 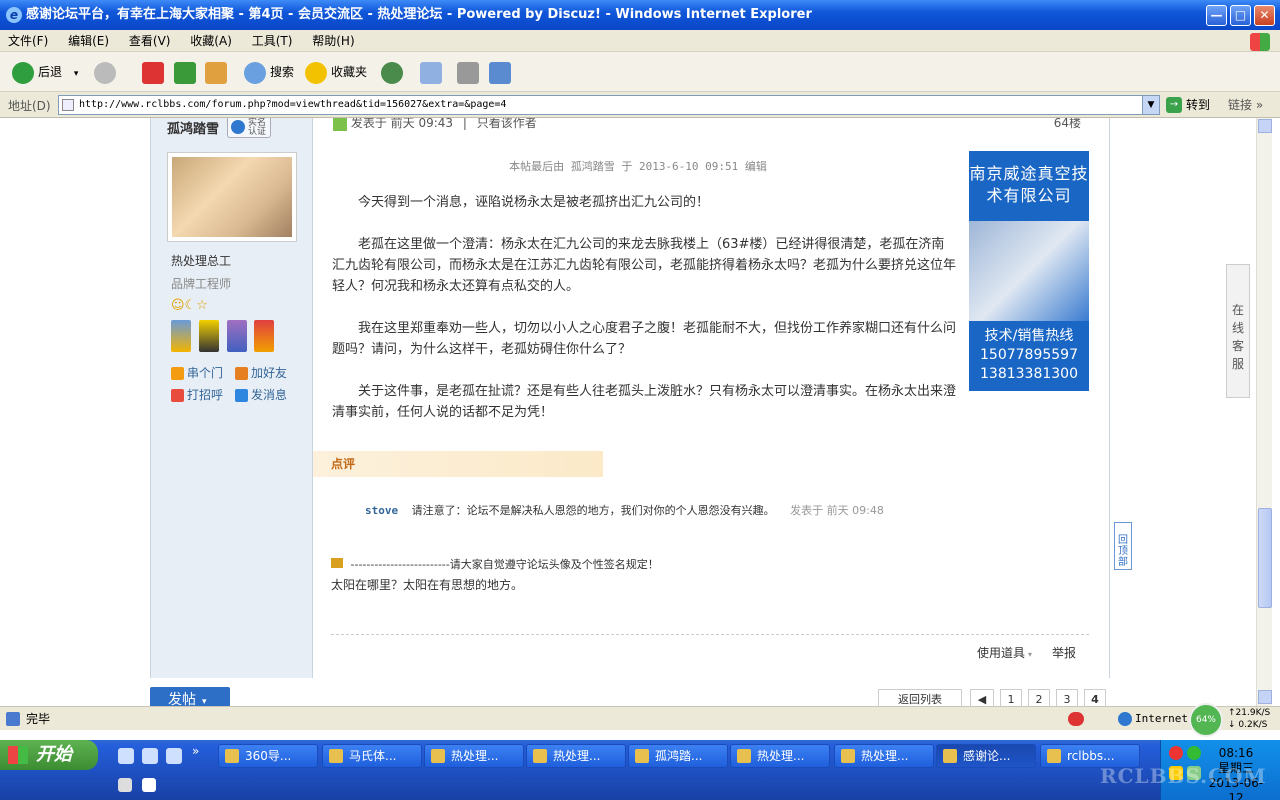 I want to click on comment-text: 请注意了：论坛不是解决私人恩怨的地方，我们对你的个人恩怨没有兴趣。, so click(x=593, y=510).